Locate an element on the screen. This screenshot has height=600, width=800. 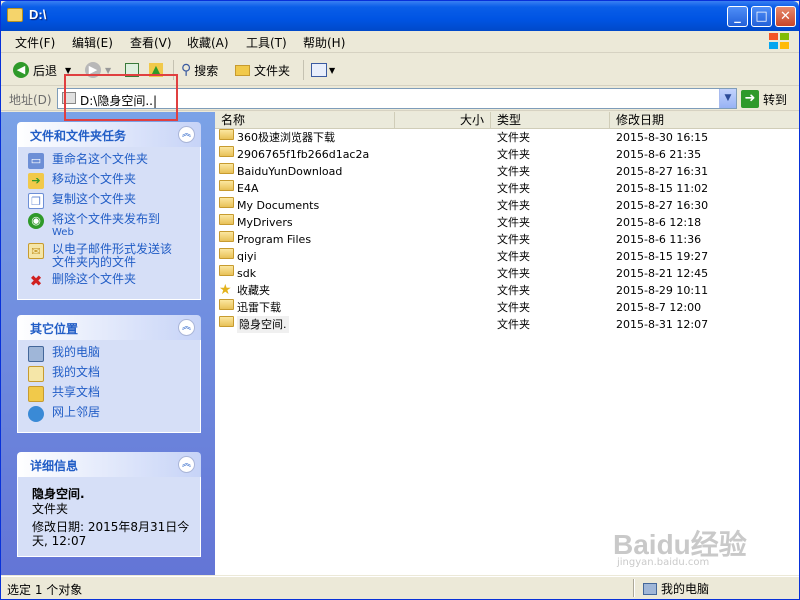
forward-button: ▶ ▼ is located at coordinates (98, 70).